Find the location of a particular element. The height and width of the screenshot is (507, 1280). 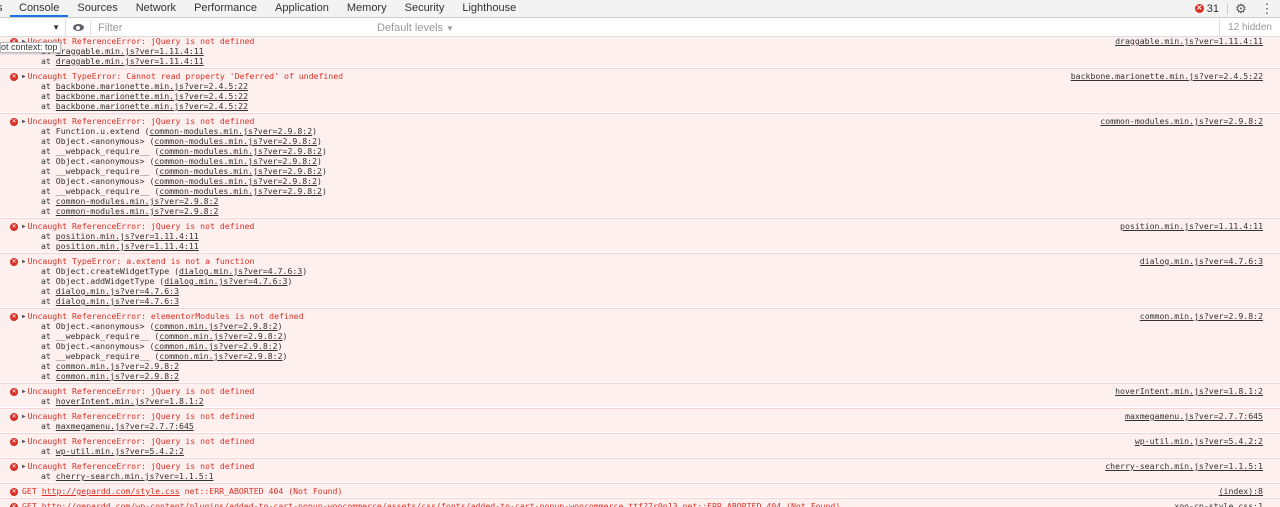

stack-frame-link: cherry-search.min.js?ver=1.1.5:1 is located at coordinates (135, 476).